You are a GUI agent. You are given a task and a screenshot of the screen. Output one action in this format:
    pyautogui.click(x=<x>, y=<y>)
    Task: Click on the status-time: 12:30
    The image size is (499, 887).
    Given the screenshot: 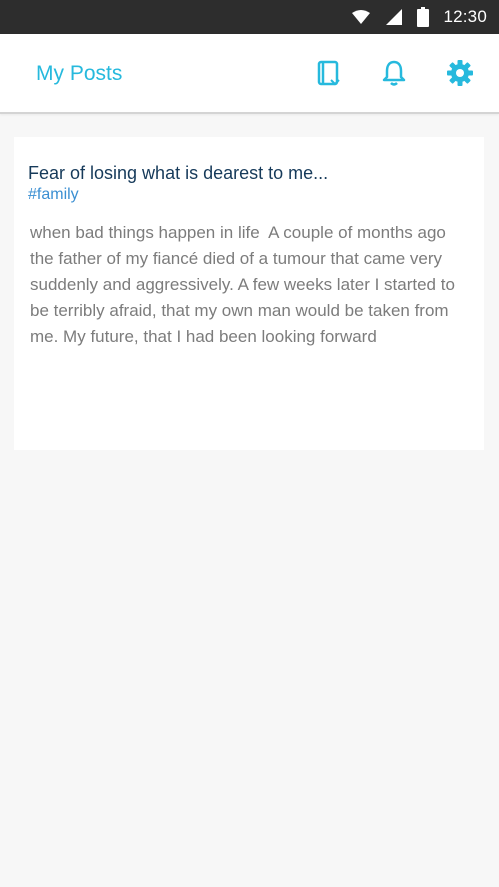 What is the action you would take?
    pyautogui.click(x=465, y=16)
    